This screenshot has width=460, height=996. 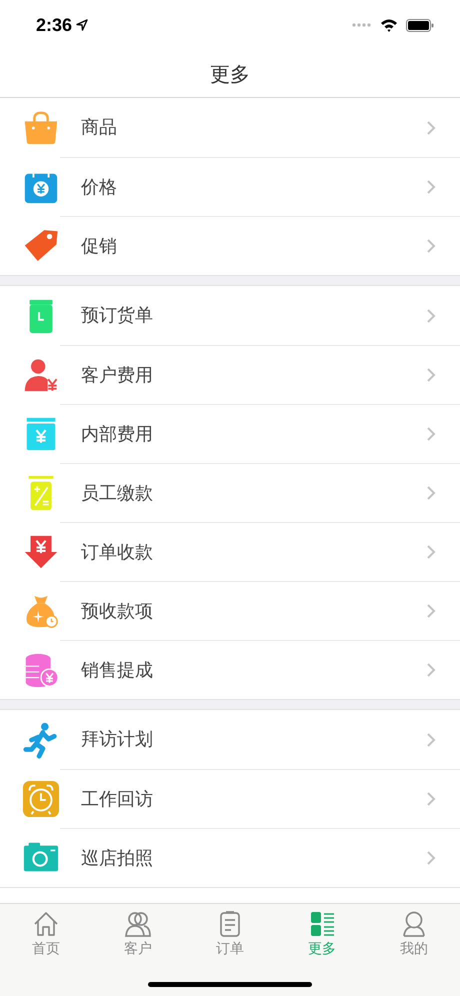 I want to click on shopping-bag-icon, so click(x=41, y=127).